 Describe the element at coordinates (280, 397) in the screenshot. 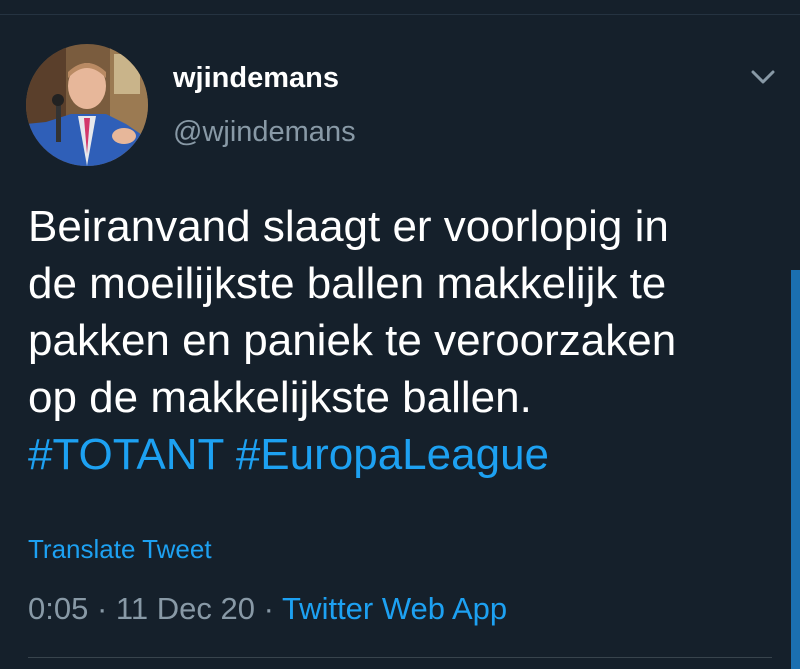

I see `tweet-text-line: op de makkelijkste ballen.` at that location.